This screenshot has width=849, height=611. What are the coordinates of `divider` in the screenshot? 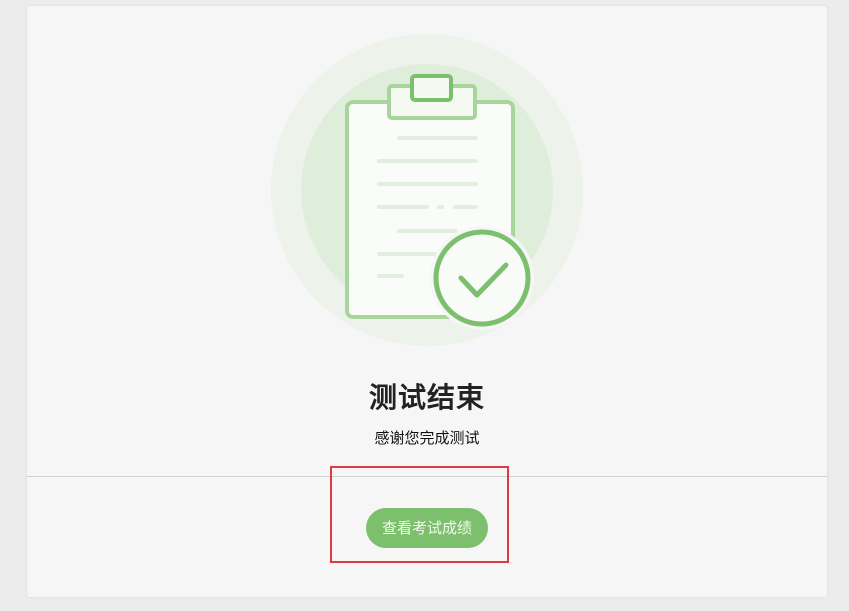 It's located at (427, 476).